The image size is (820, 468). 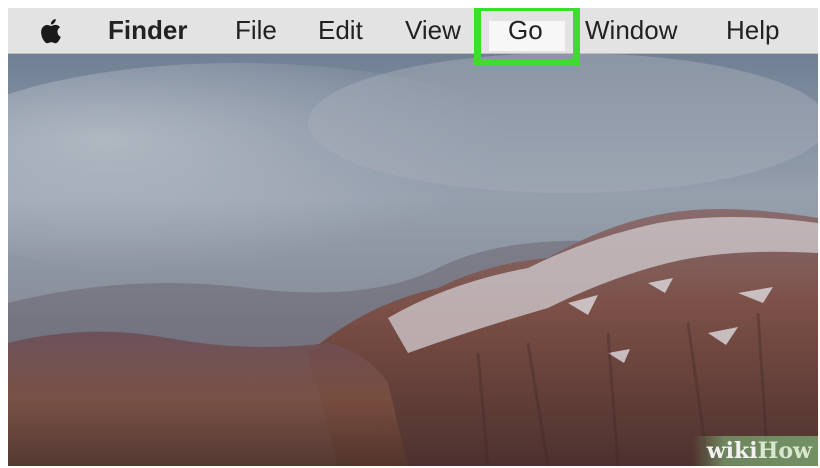 I want to click on menu-view: View, so click(x=433, y=30).